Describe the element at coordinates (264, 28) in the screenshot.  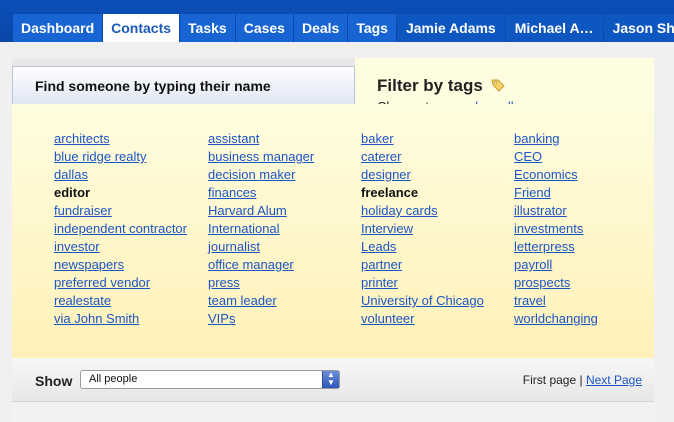
I see `tab-cases: Cases` at that location.